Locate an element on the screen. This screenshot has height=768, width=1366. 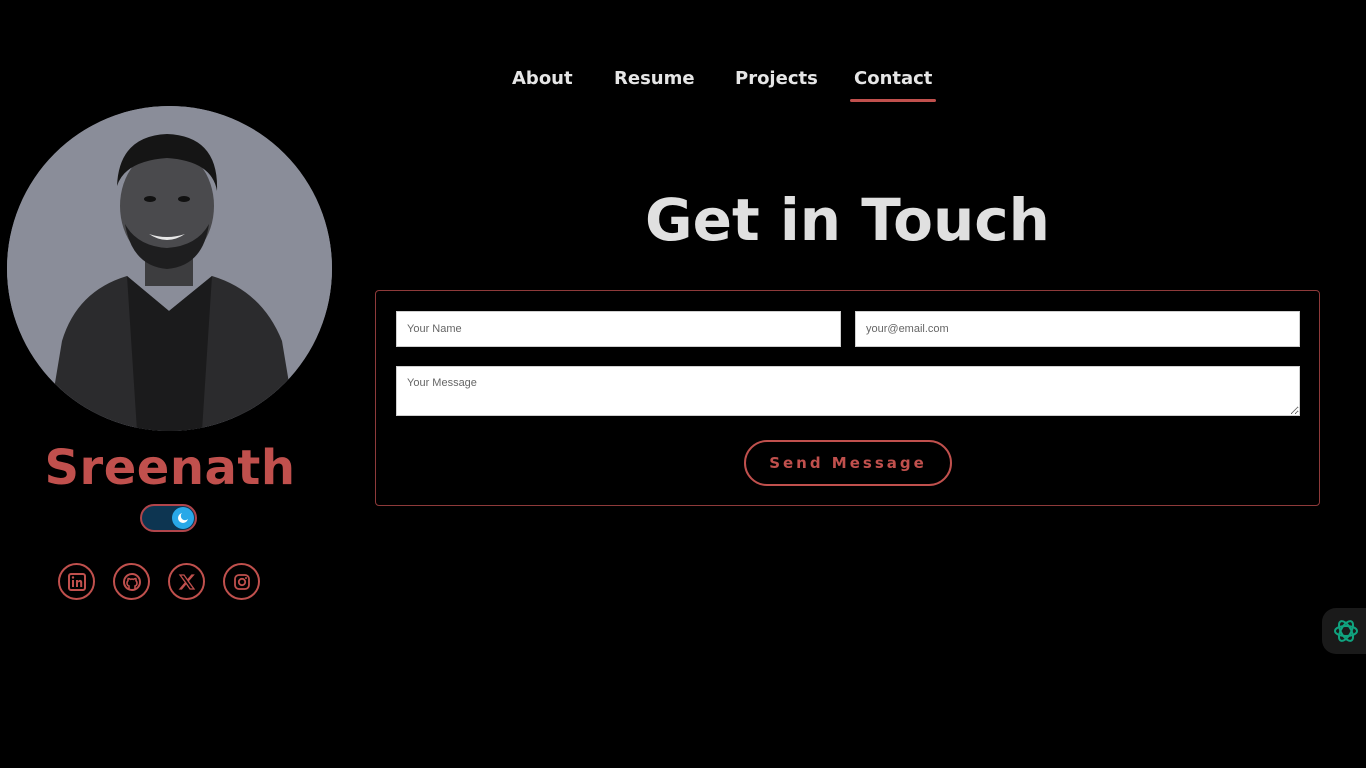
assistant-button is located at coordinates (1344, 631).